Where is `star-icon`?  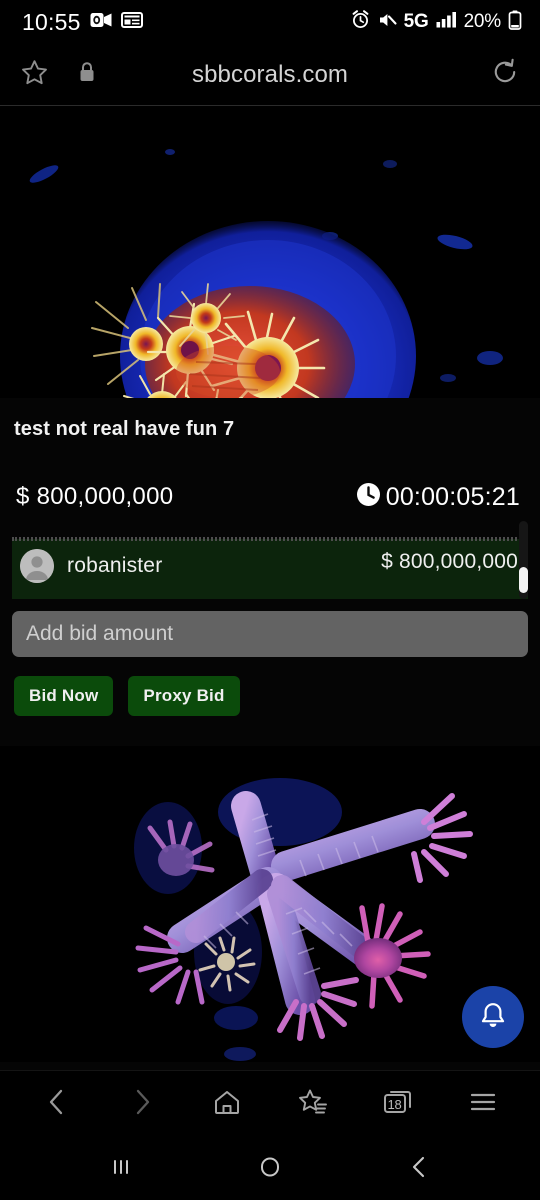
star-icon is located at coordinates (34, 75).